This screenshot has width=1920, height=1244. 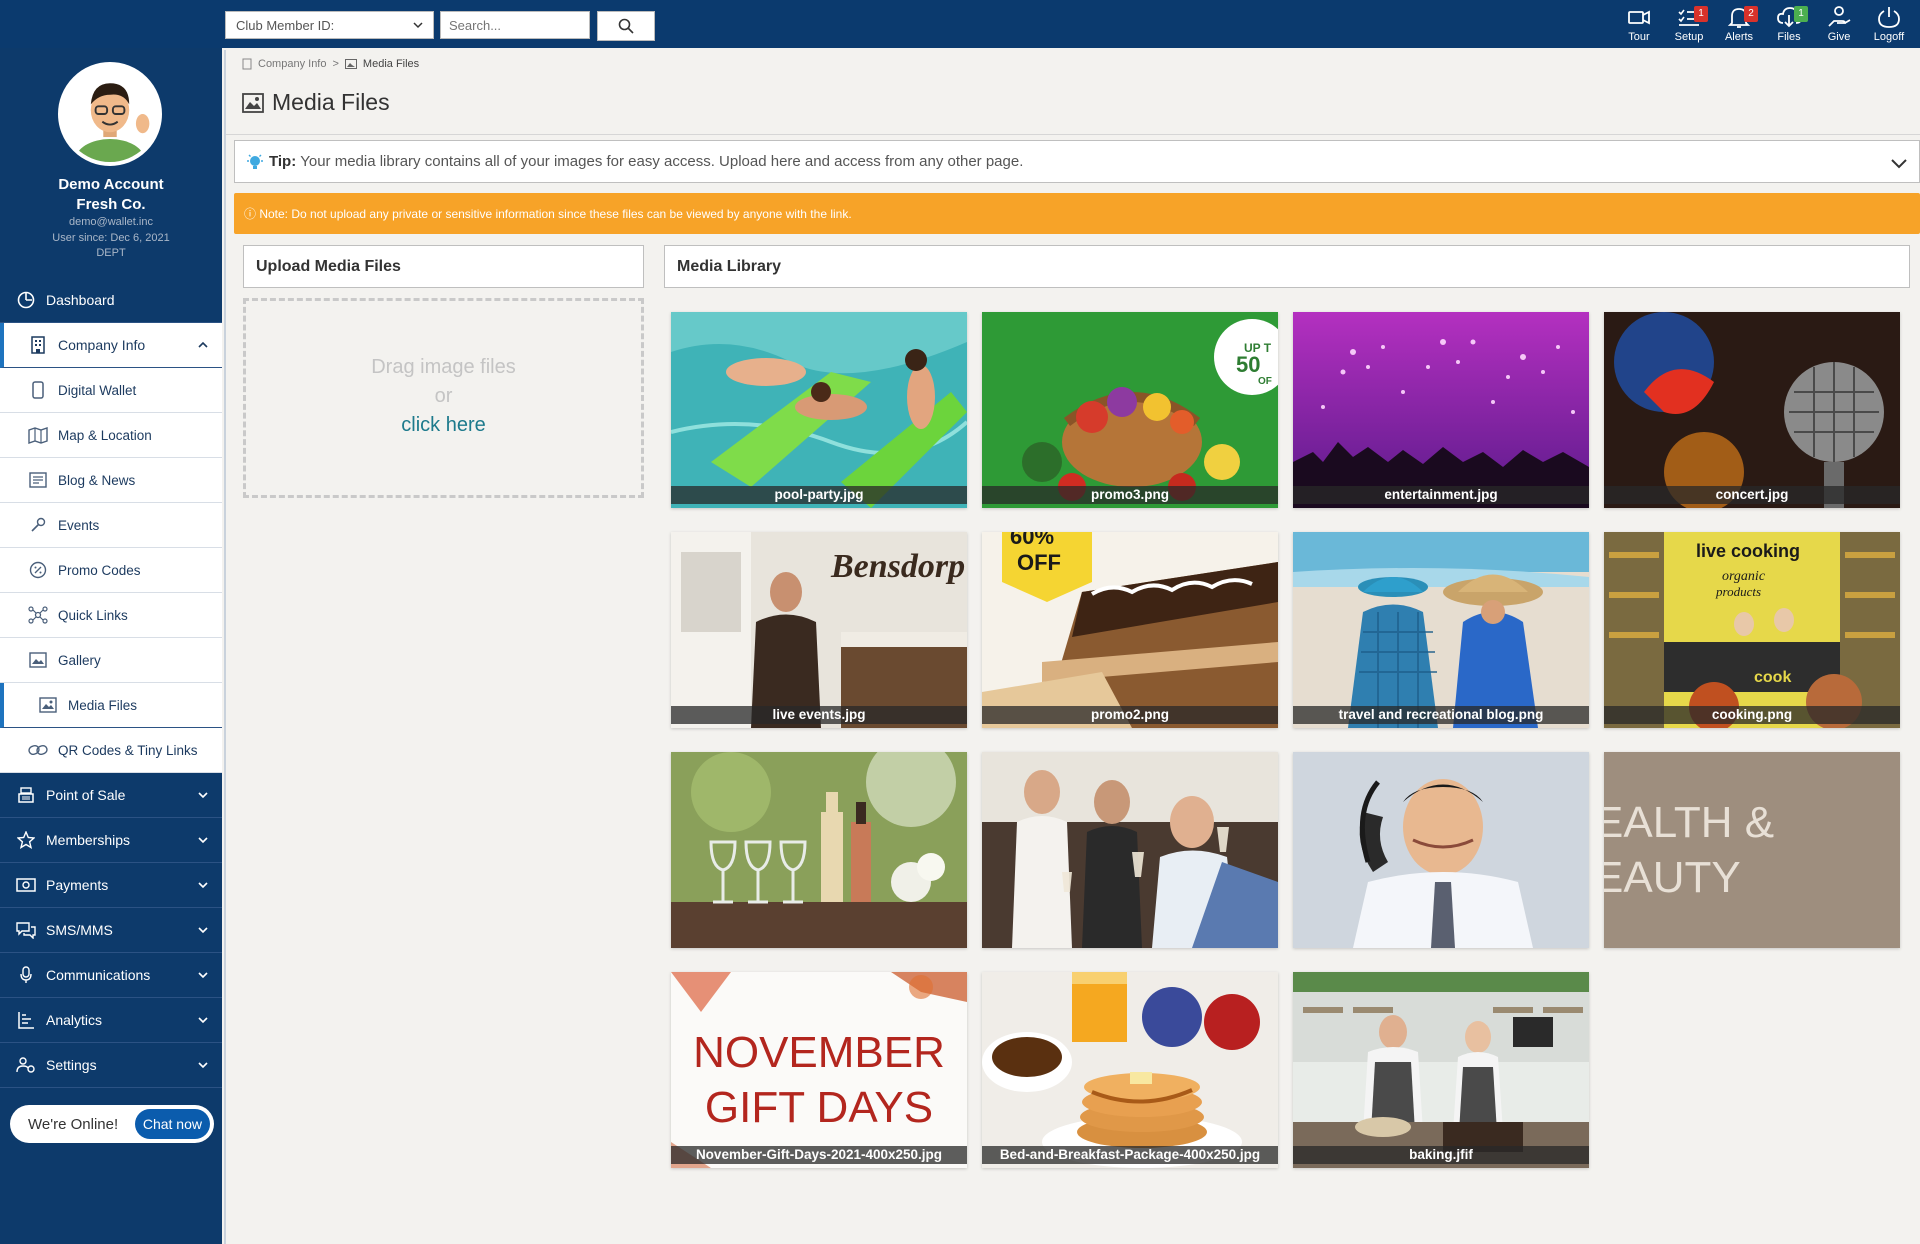 I want to click on setup-button: 1 Setup, so click(x=1689, y=25).